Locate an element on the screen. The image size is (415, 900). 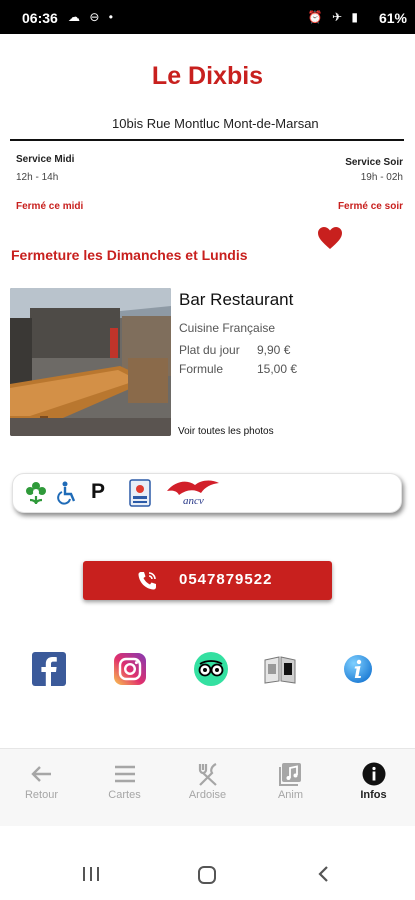
fork-knife-icon is located at coordinates (207, 774).